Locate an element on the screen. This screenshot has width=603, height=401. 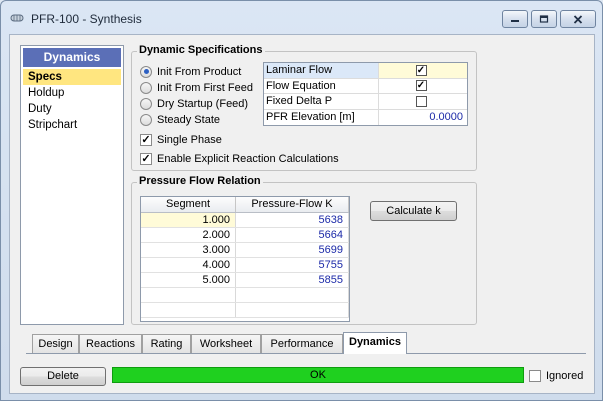
segment-cell: 1.000 is located at coordinates (188, 220).